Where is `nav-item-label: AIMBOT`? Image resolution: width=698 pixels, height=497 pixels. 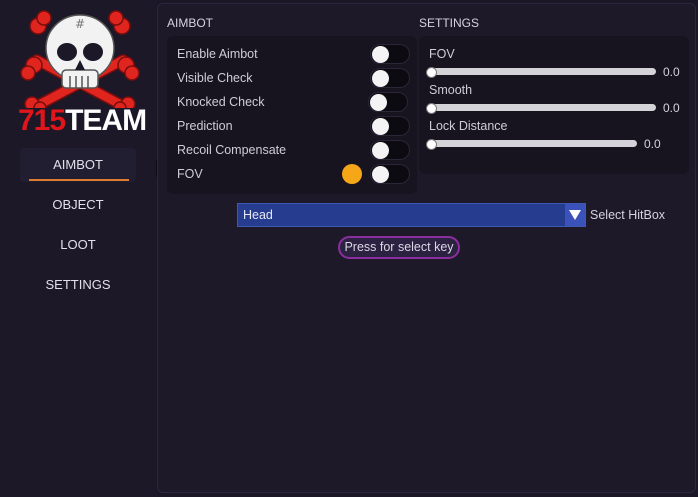
nav-item-label: AIMBOT is located at coordinates (78, 164).